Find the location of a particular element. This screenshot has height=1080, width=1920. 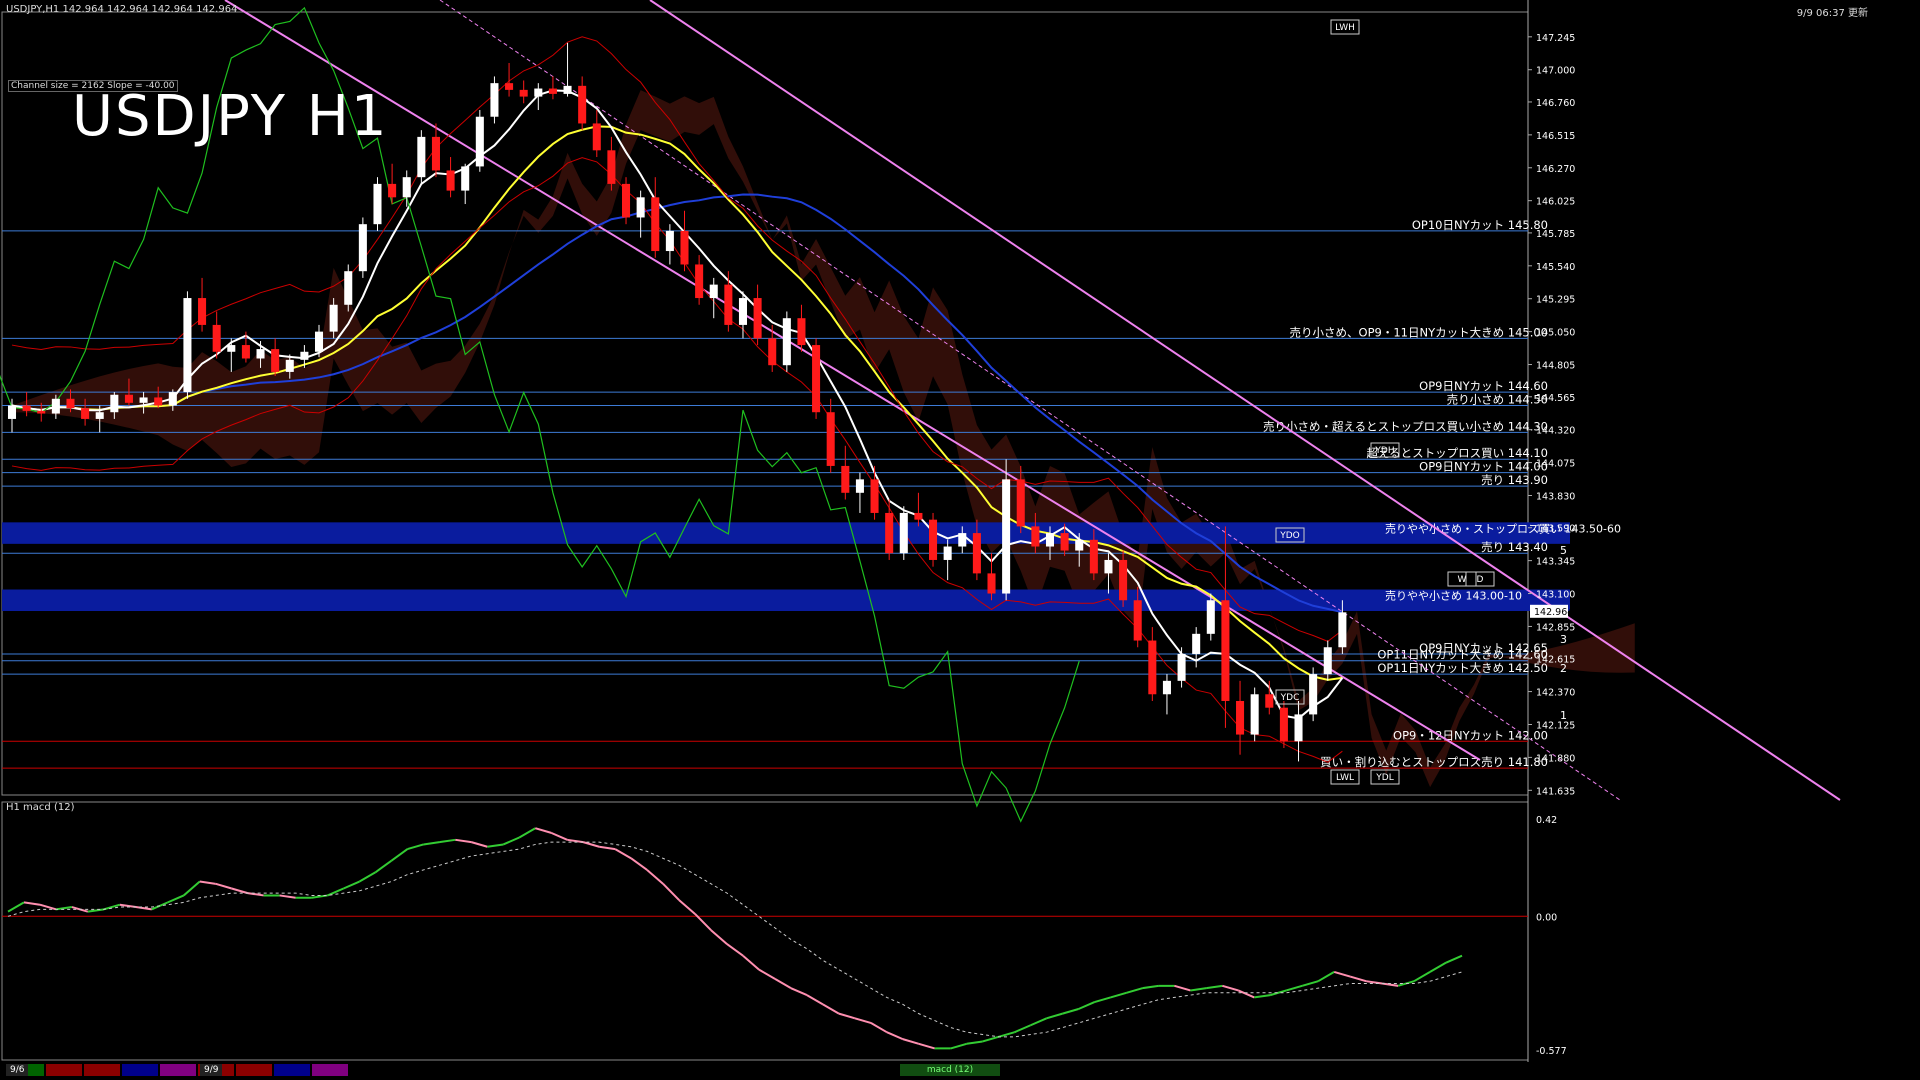

price-tick-9: 145.050 is located at coordinates (1555, 333).